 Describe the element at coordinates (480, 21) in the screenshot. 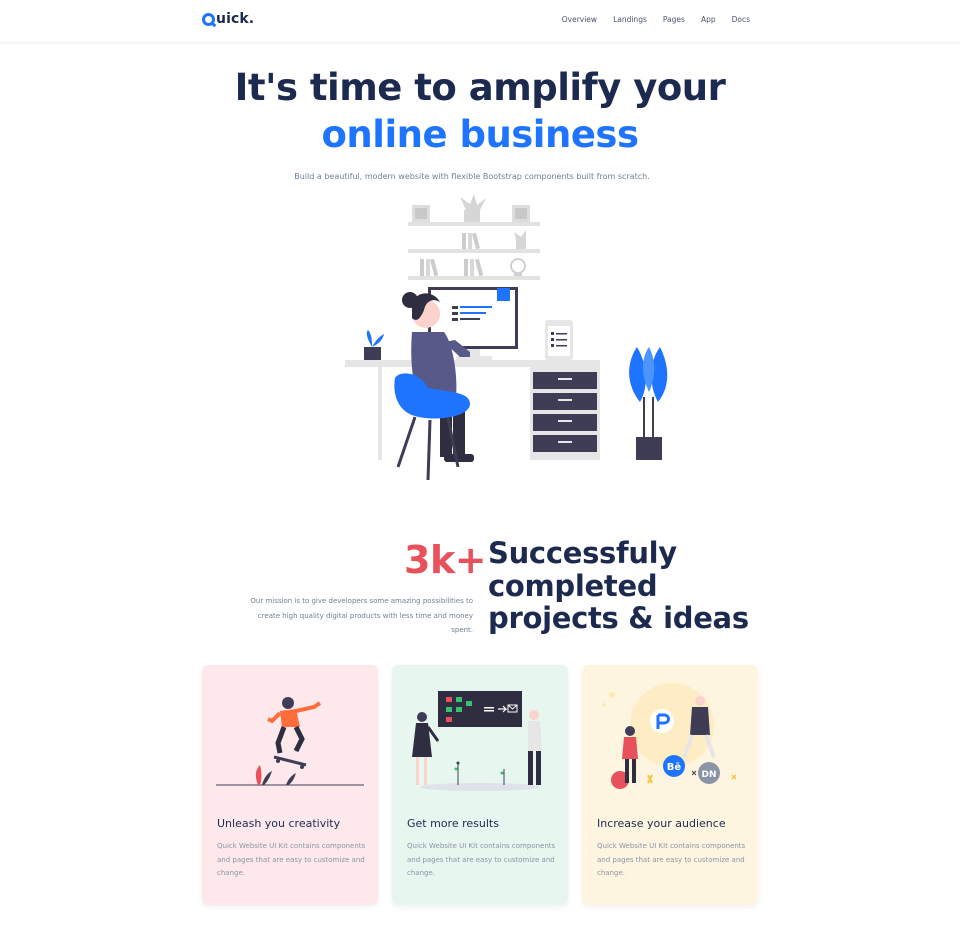

I see `top-navbar: uick. Overview Landings Pages App Docs` at that location.